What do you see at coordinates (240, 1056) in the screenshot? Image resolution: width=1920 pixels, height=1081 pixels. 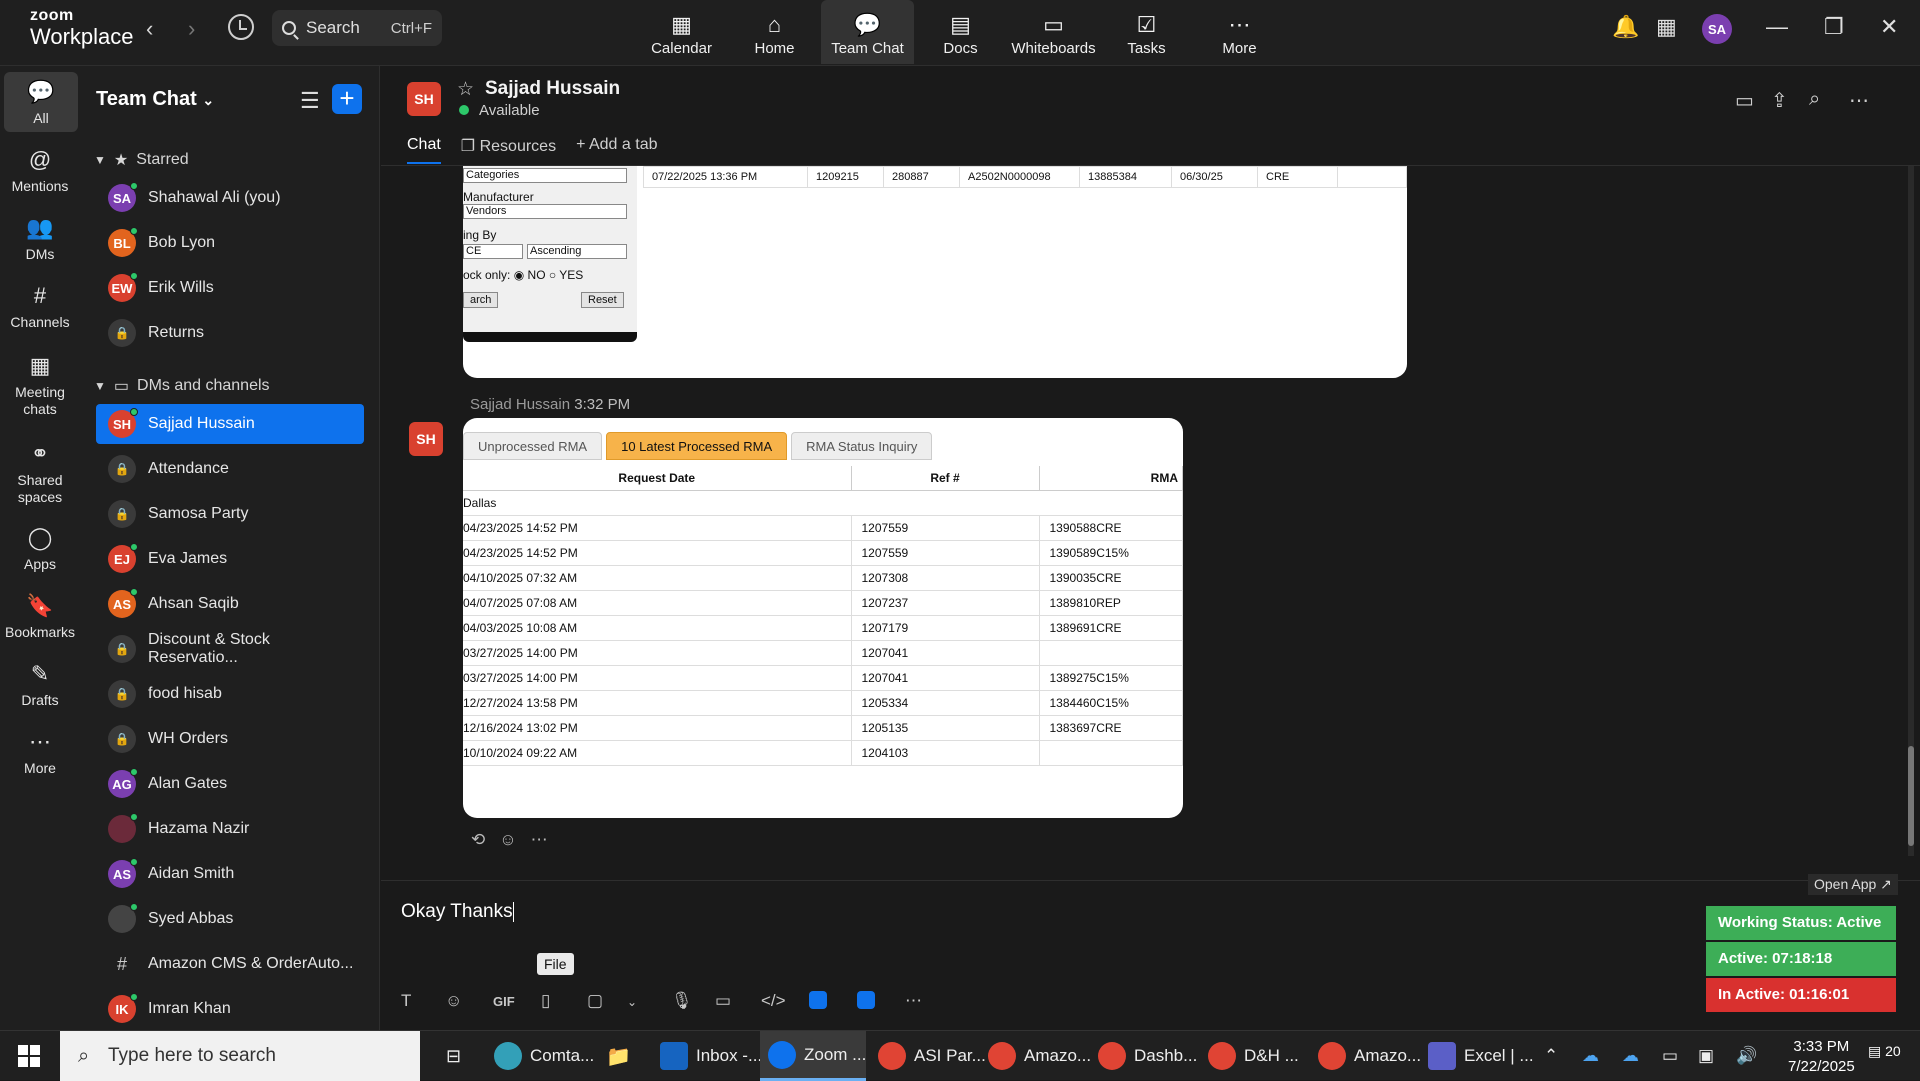 I see `taskbar-search: ⌕ Type here to search` at bounding box center [240, 1056].